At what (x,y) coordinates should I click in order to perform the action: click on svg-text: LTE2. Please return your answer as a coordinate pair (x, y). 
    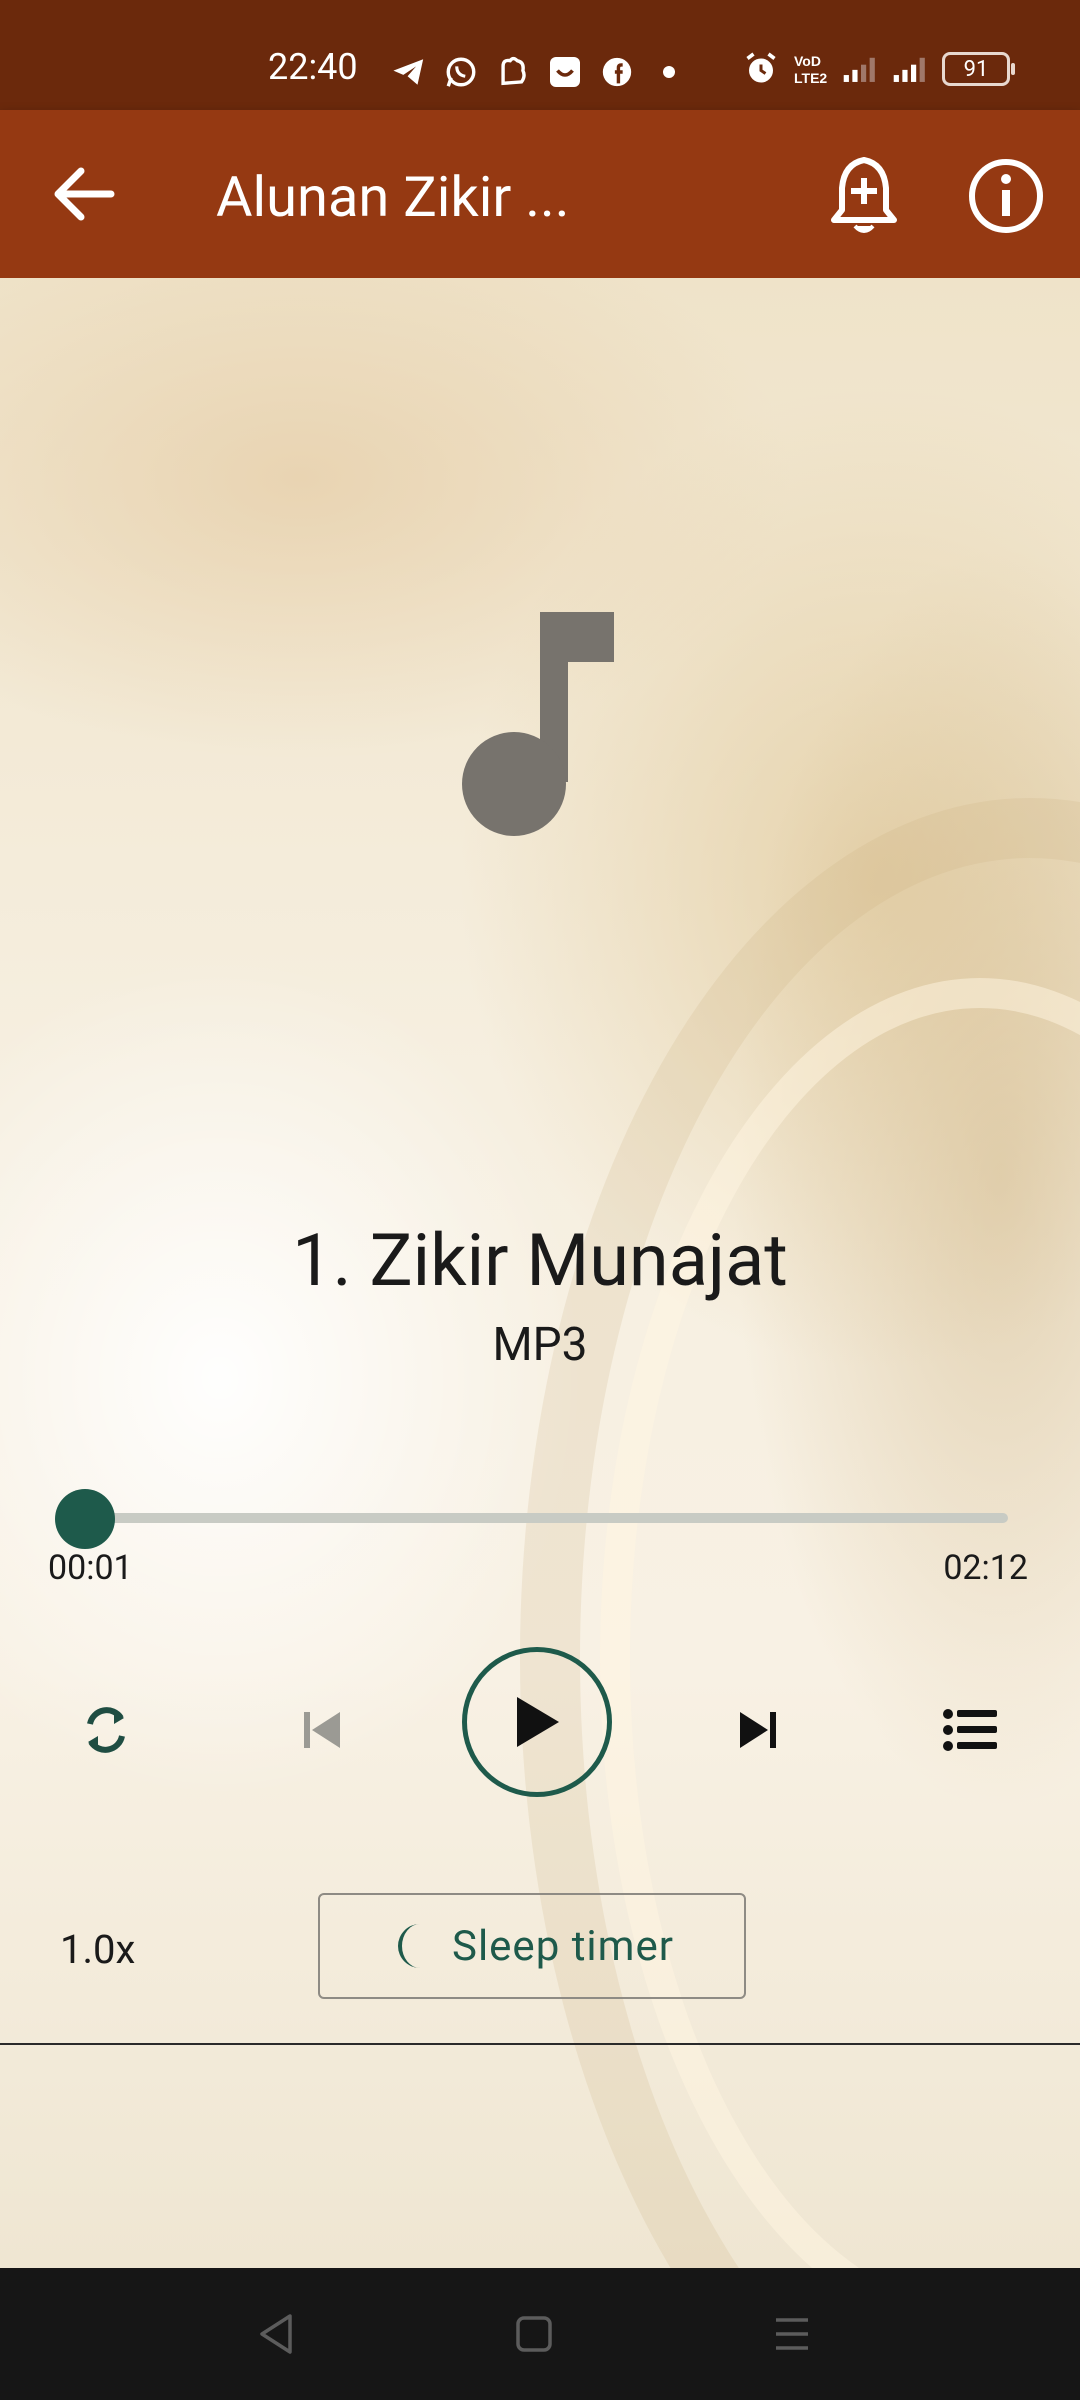
    Looking at the image, I should click on (810, 78).